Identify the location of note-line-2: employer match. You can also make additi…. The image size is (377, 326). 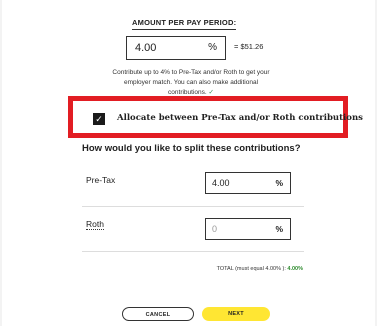
(191, 82).